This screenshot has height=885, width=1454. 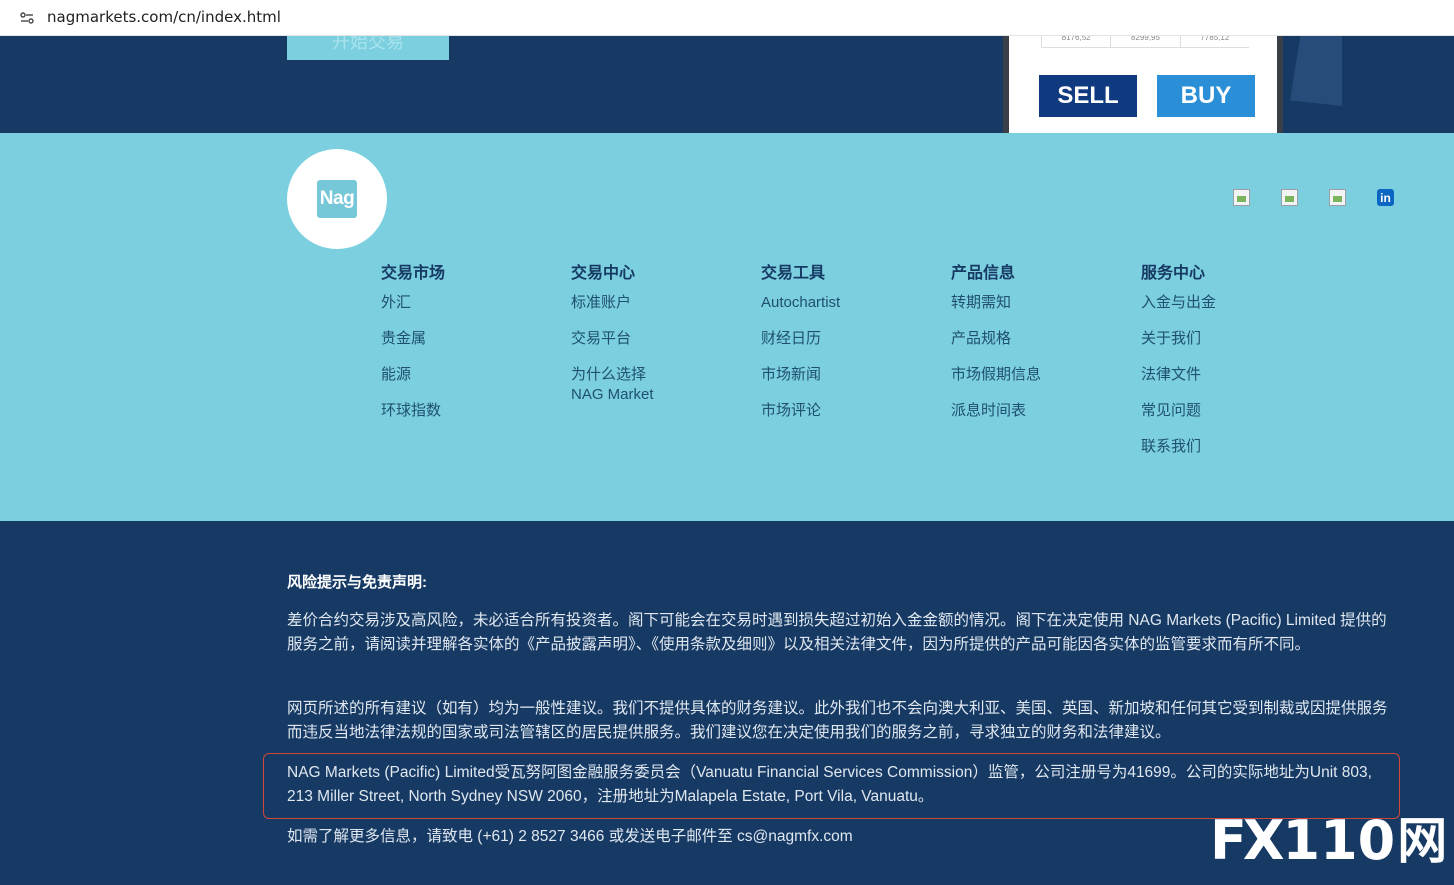 What do you see at coordinates (1041, 339) in the screenshot?
I see `nav-link: 产品规格` at bounding box center [1041, 339].